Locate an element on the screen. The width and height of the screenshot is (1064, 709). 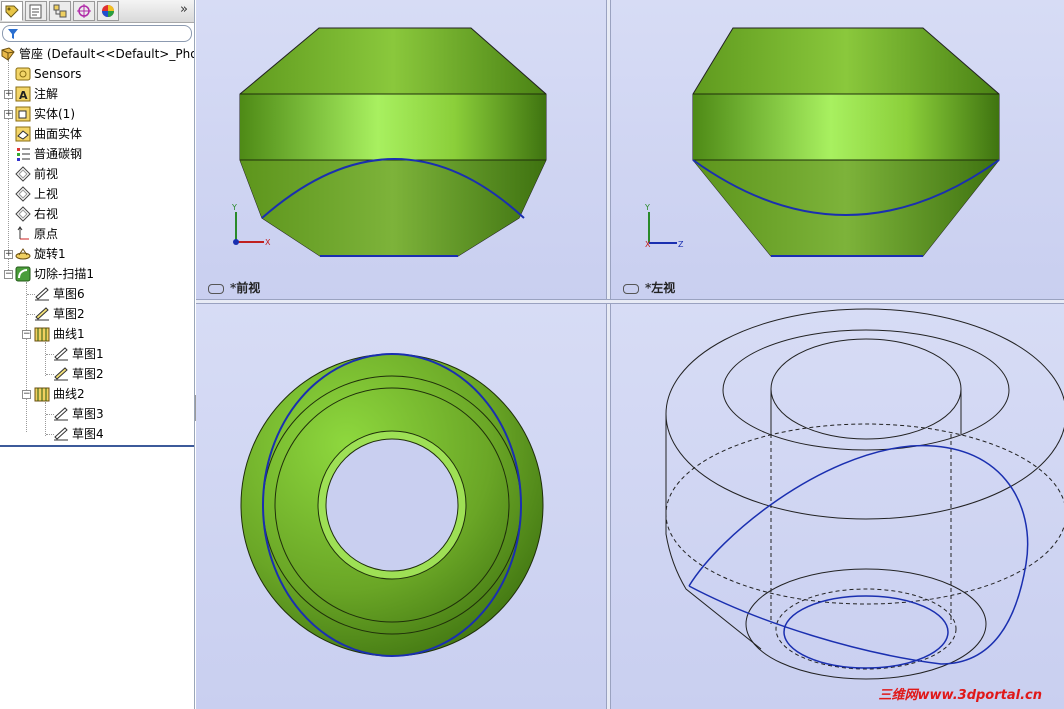
tree-item-annotations: A 注解 is located at coordinates (104, 94).